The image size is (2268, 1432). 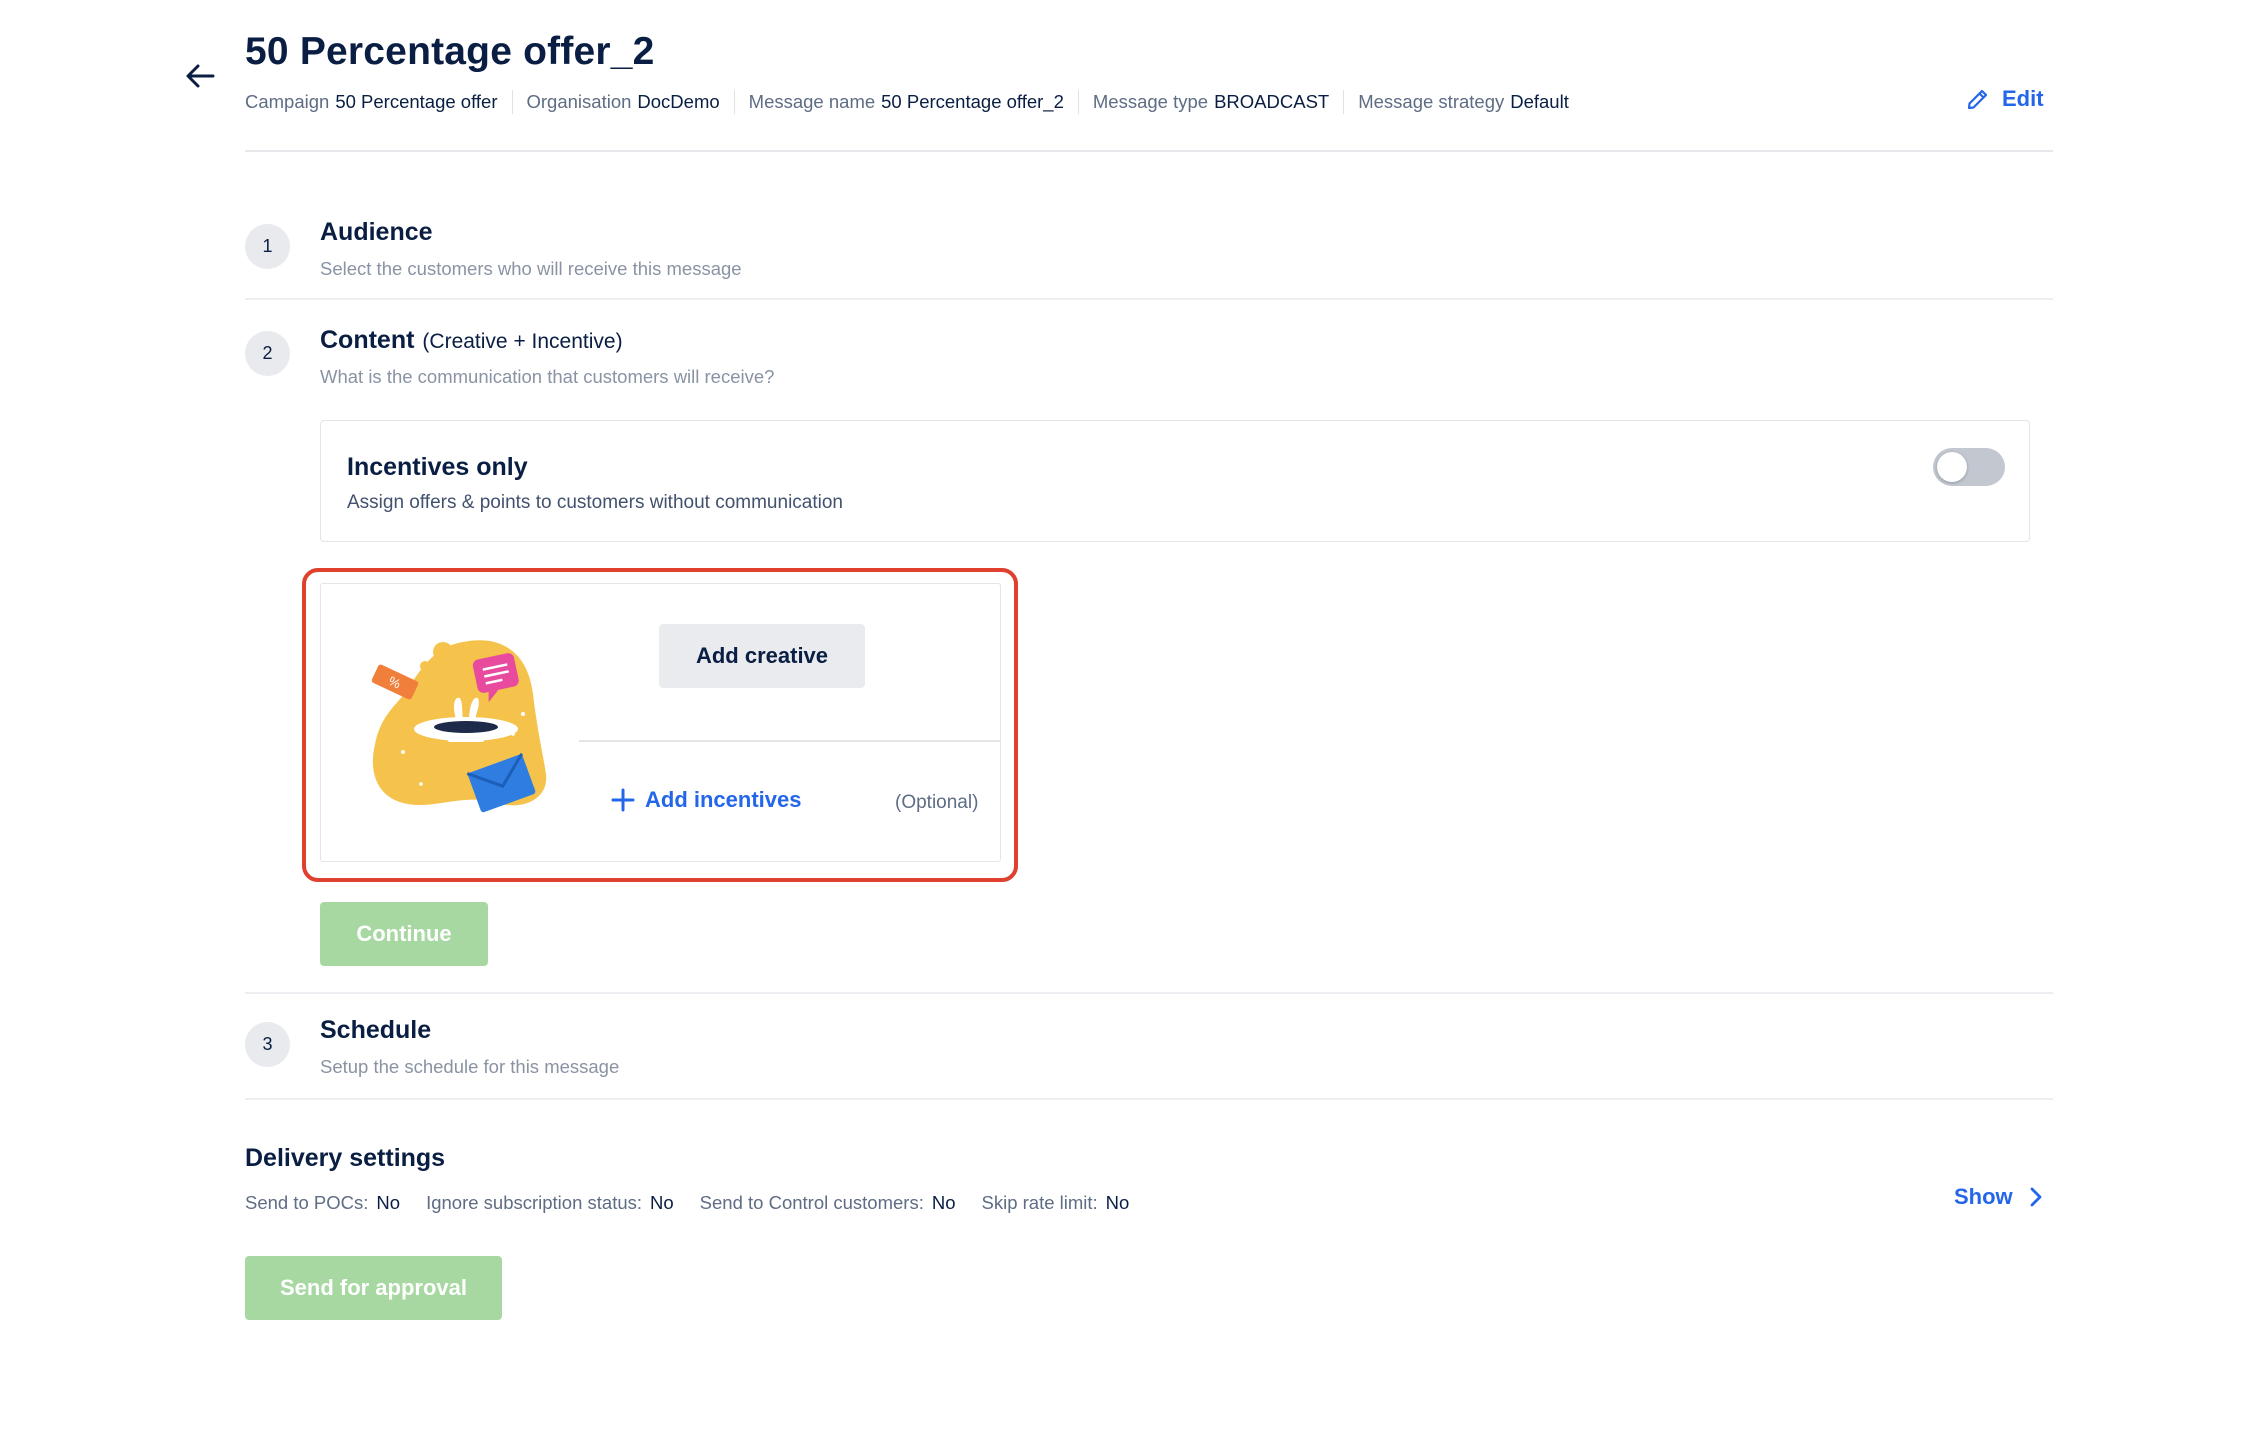 I want to click on magic-hat-illustration-icon: %, so click(x=459, y=726).